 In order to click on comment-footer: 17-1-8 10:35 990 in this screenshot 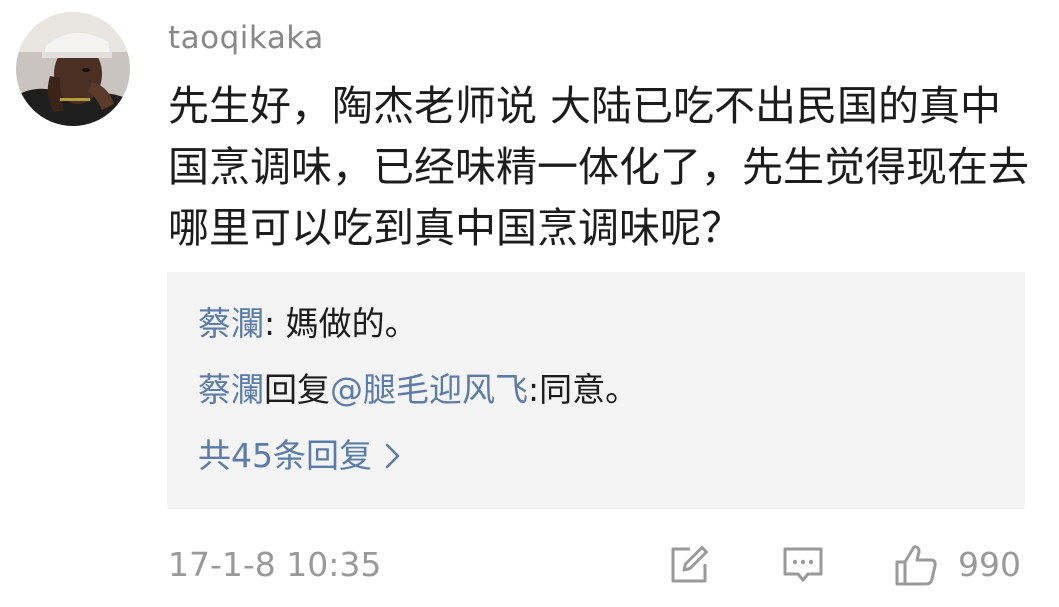, I will do `click(529, 565)`.